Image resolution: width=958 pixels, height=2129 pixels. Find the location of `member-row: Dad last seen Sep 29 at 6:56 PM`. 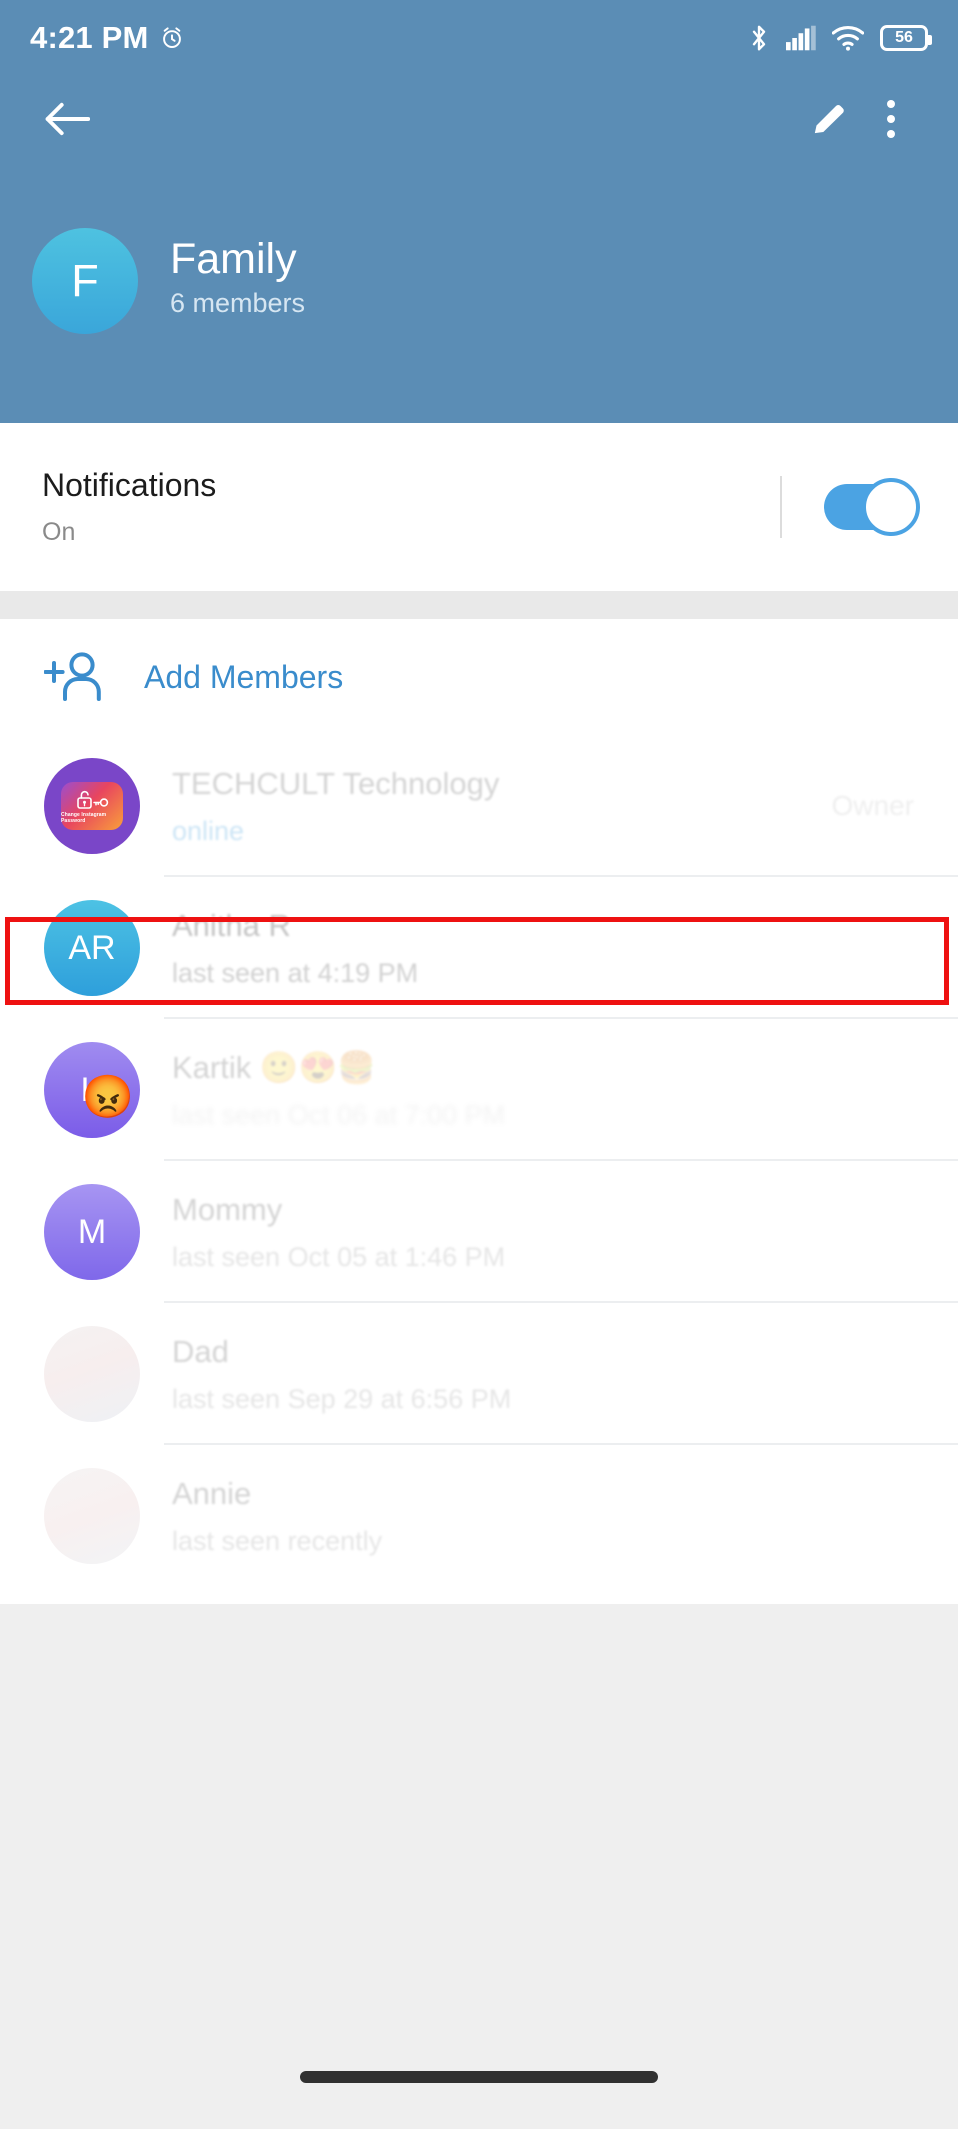

member-row: Dad last seen Sep 29 at 6:56 PM is located at coordinates (479, 1374).